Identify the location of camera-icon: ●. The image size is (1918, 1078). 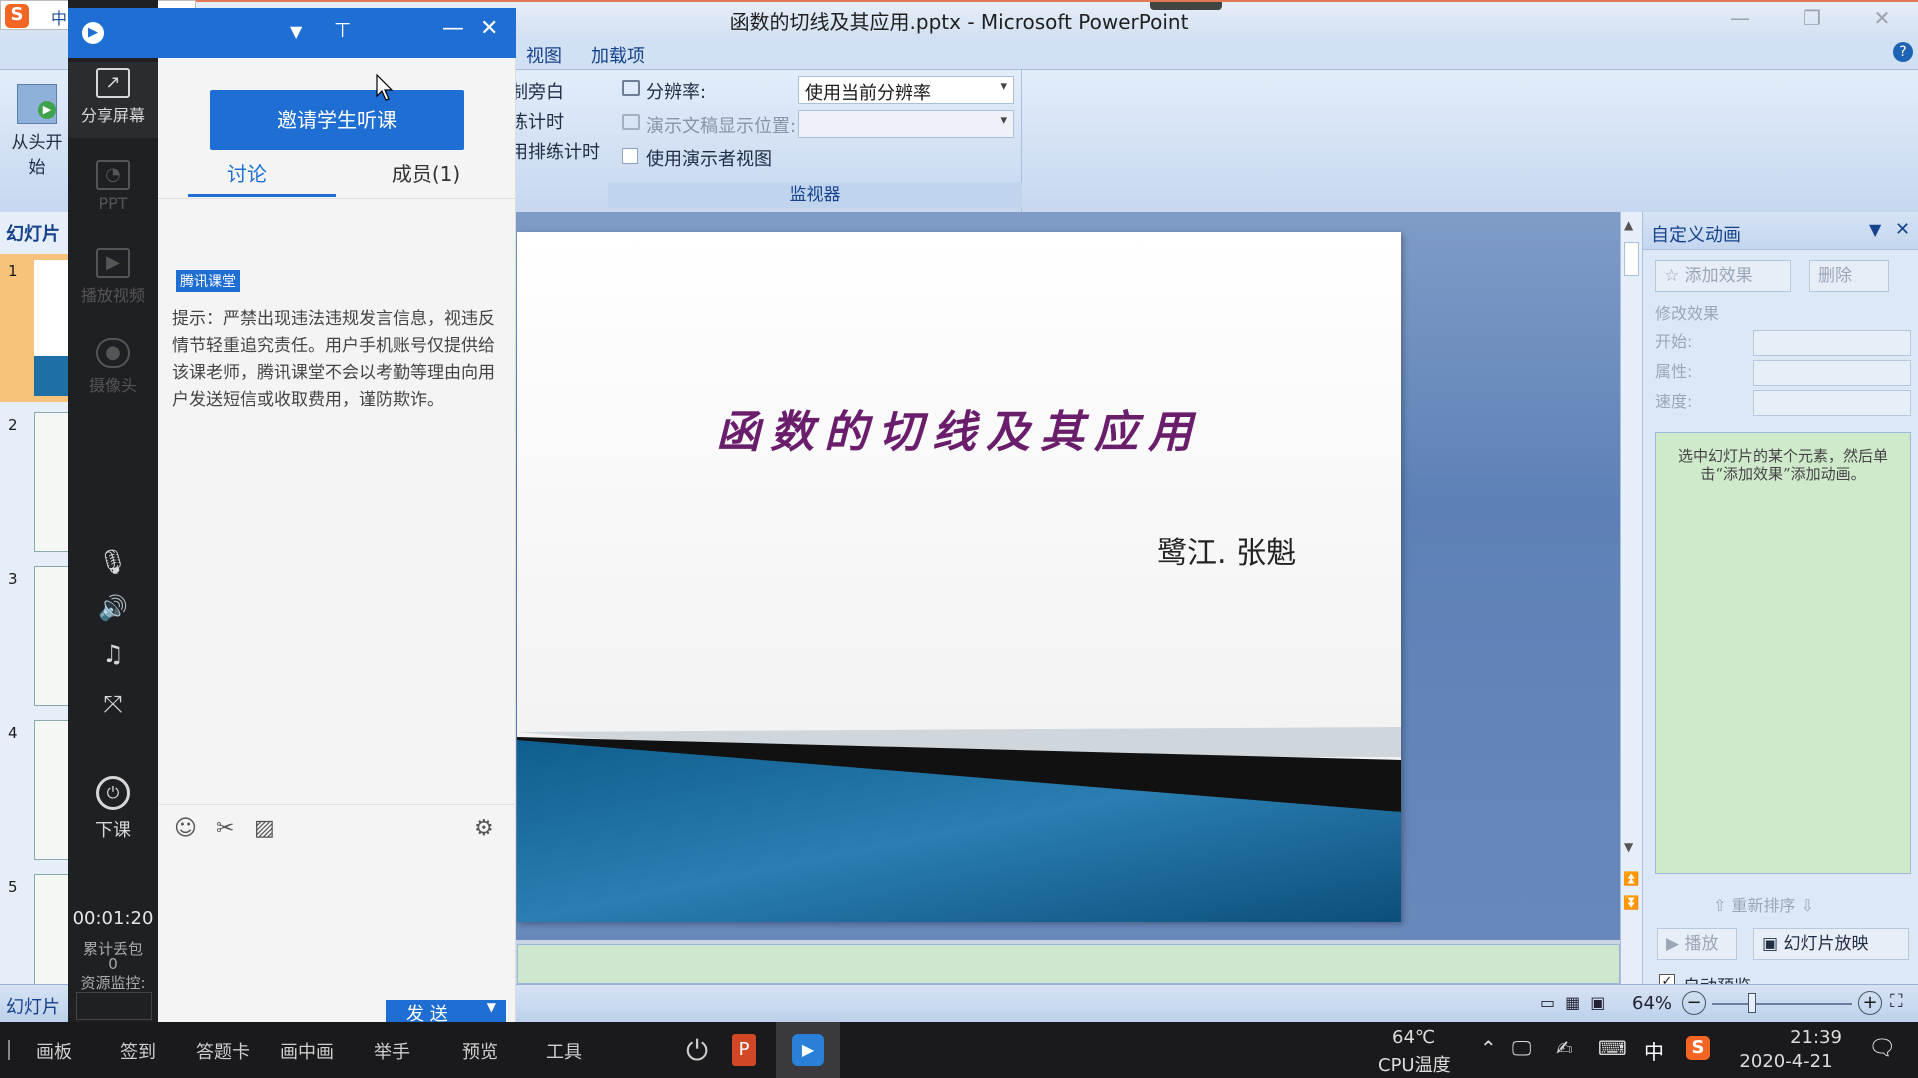
(113, 353).